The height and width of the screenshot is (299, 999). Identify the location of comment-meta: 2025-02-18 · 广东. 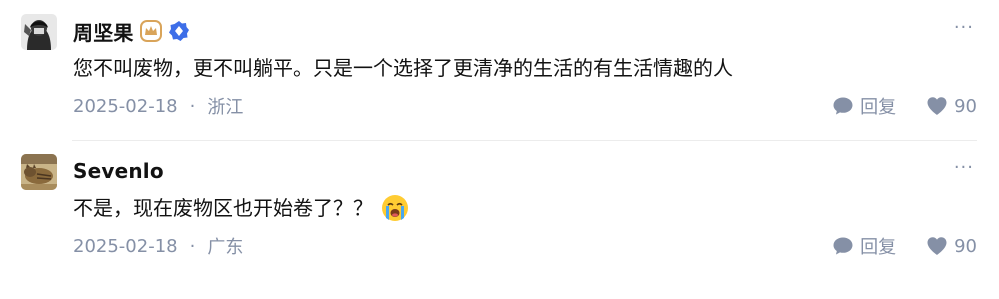
(158, 246).